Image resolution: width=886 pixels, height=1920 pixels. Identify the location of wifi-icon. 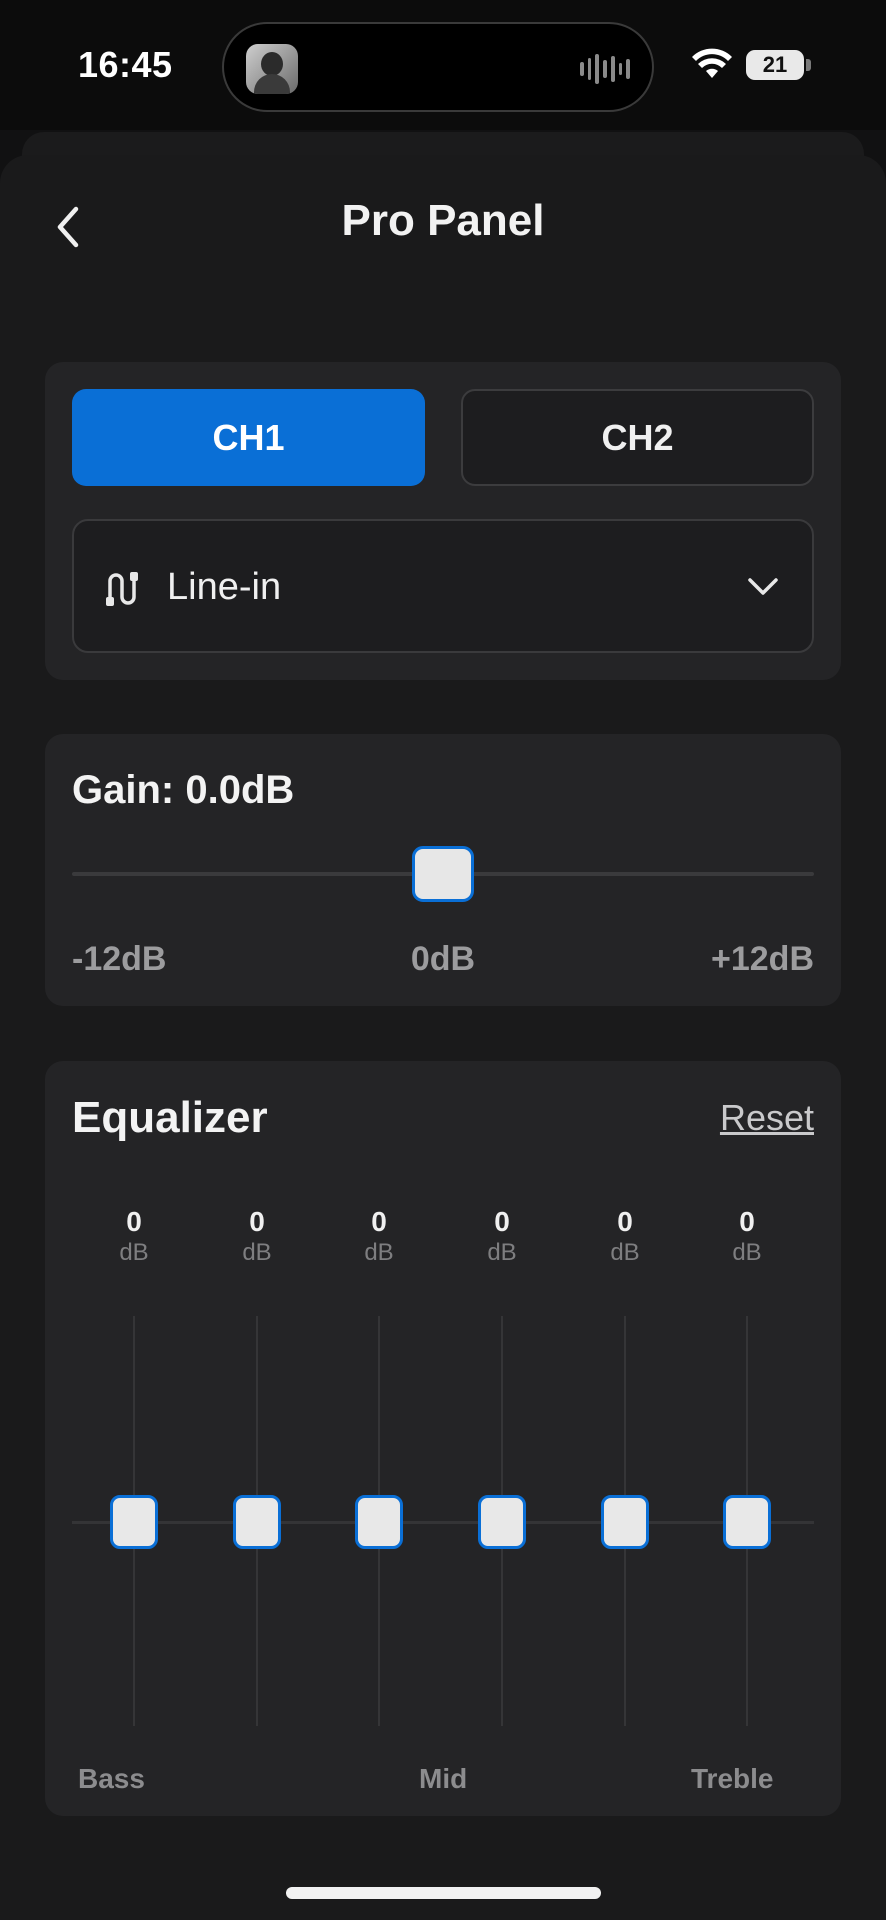
(712, 63).